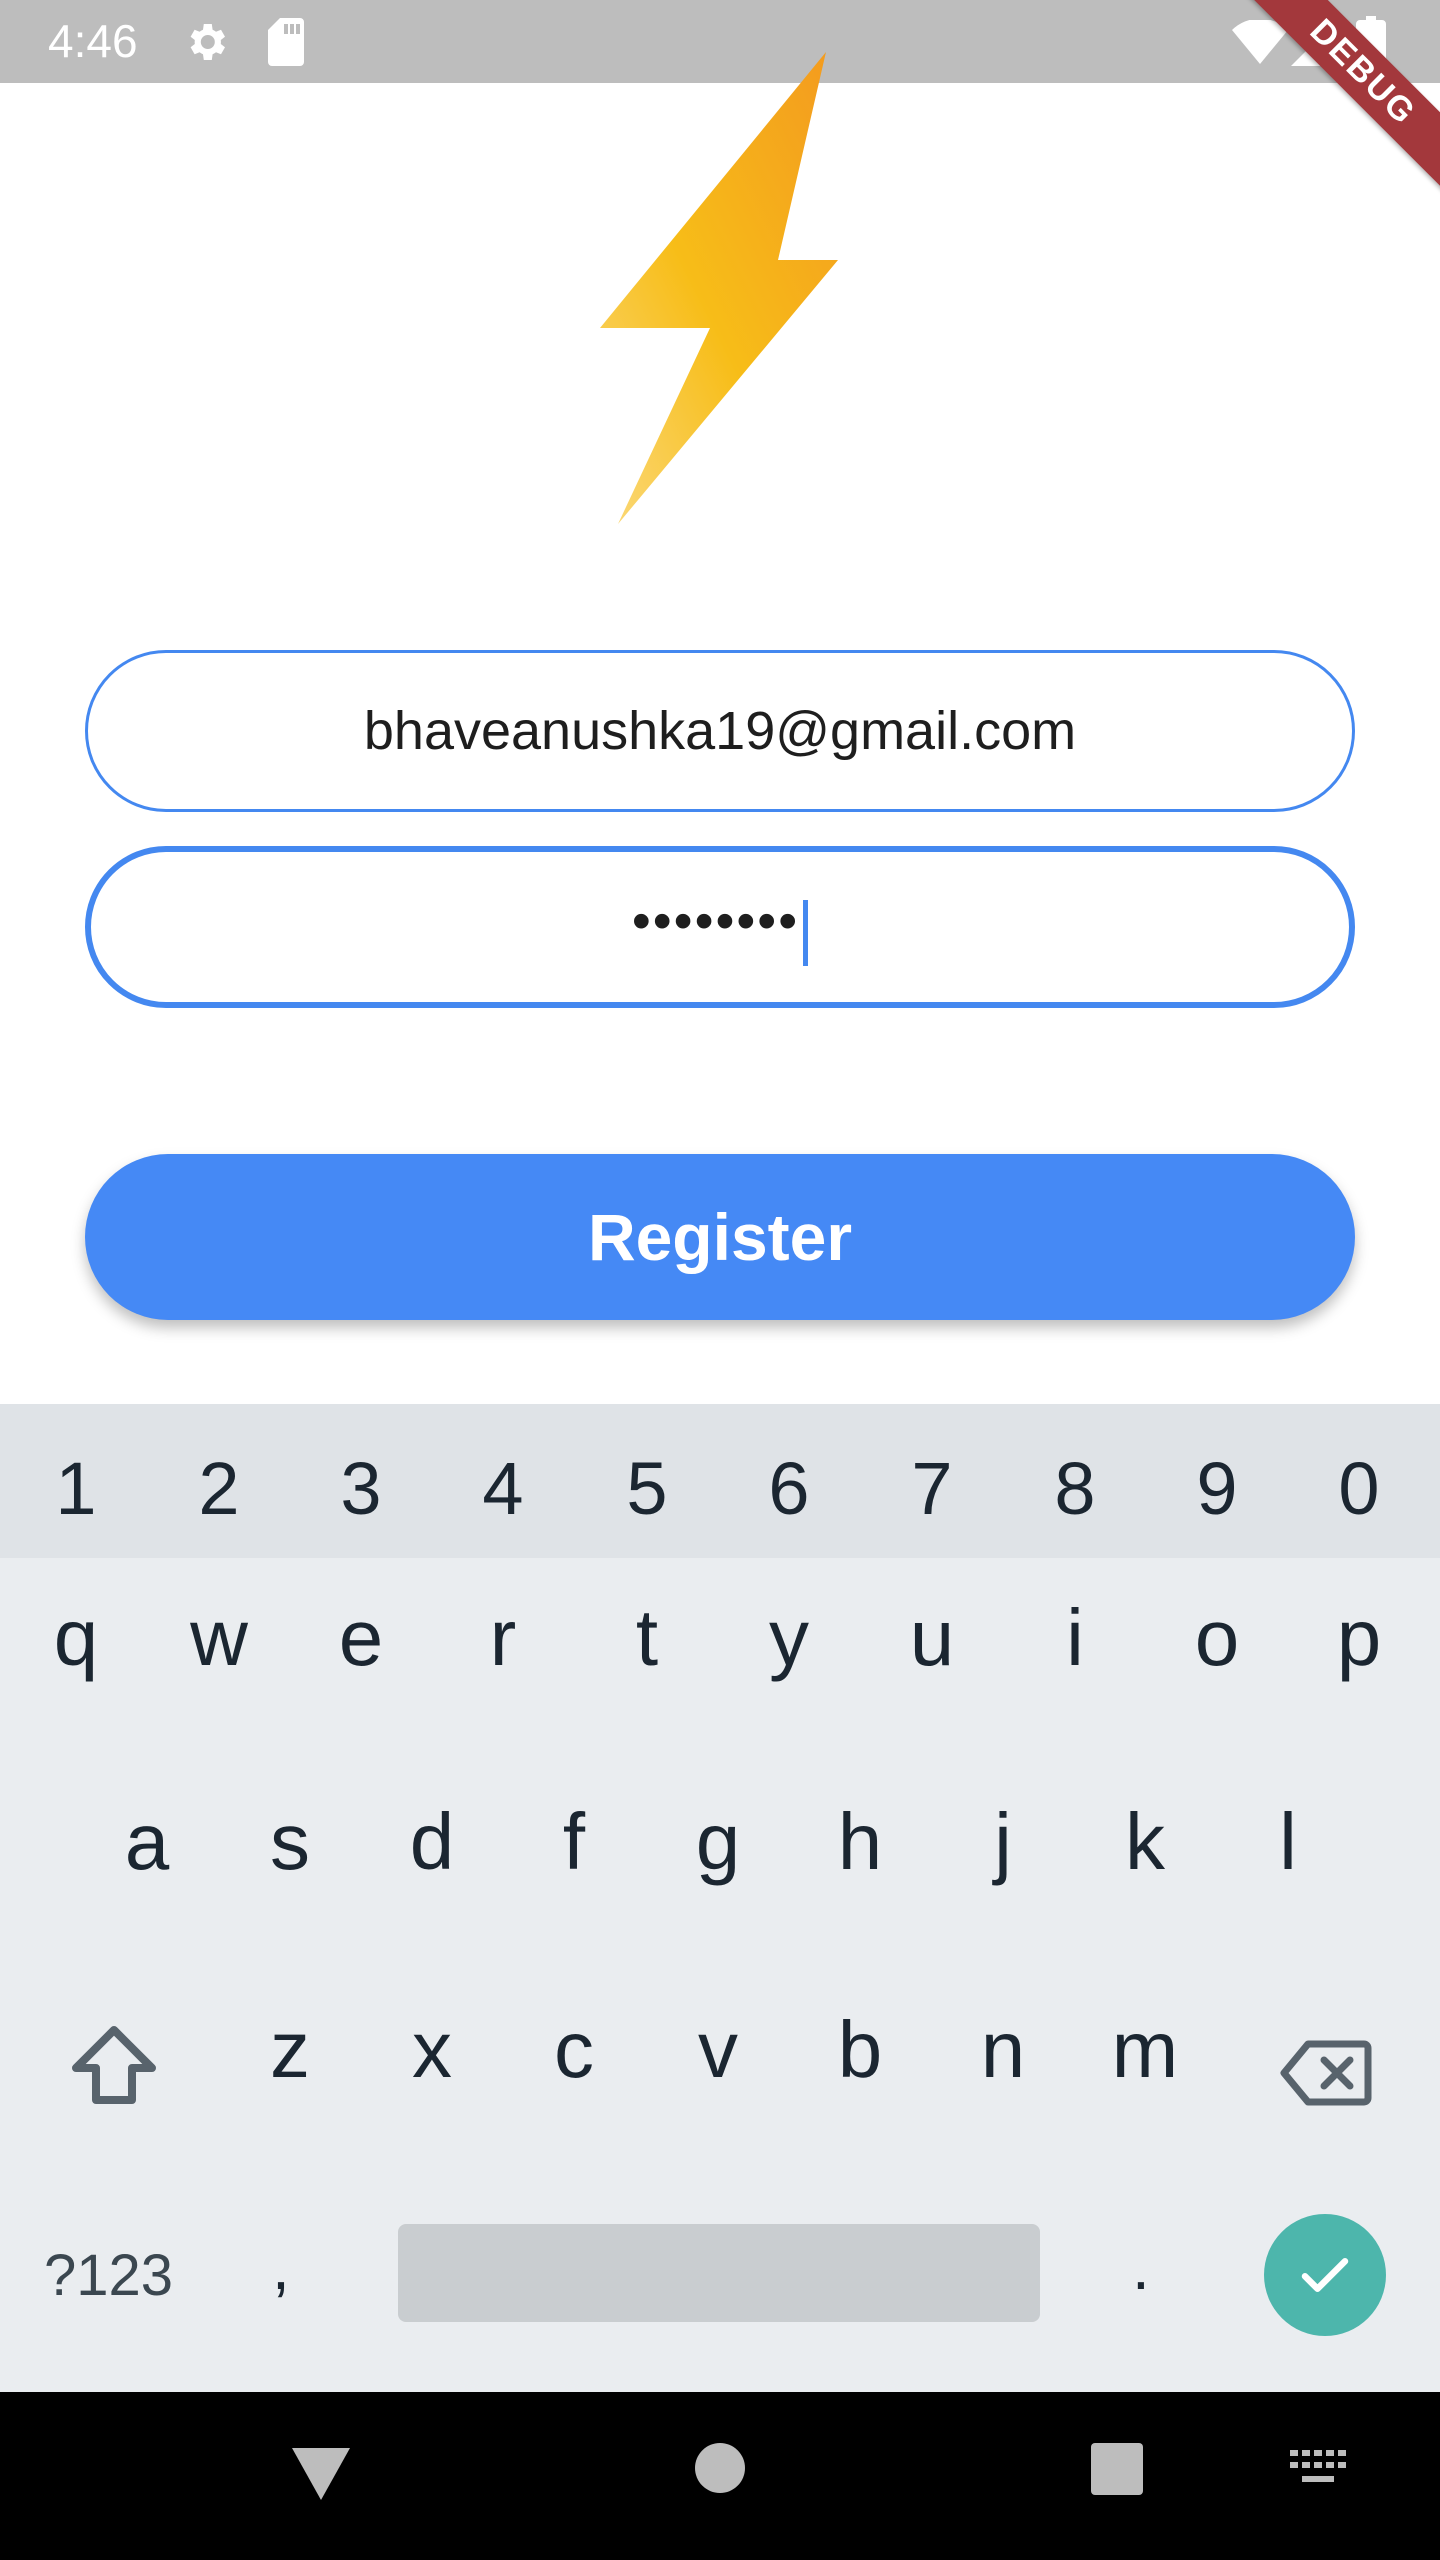 This screenshot has width=1440, height=2560. Describe the element at coordinates (219, 1488) in the screenshot. I see `key-2: 2` at that location.